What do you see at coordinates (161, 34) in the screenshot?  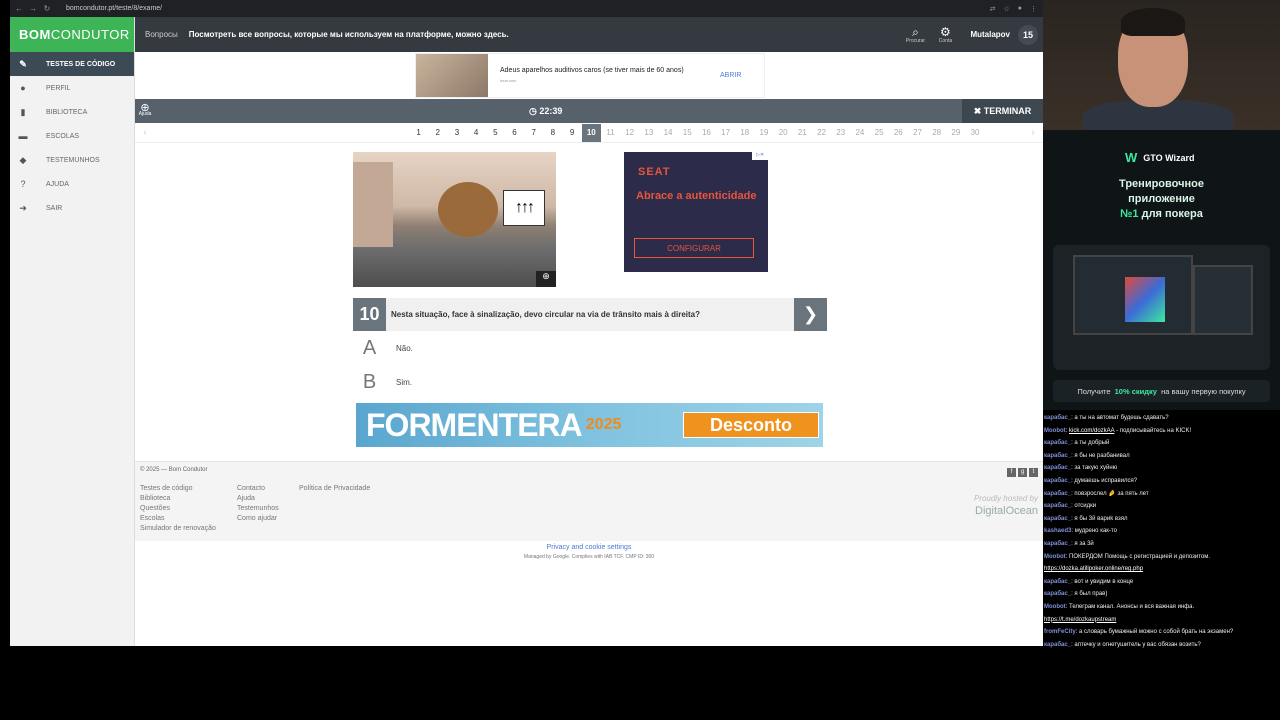 I see `questions-link: Вопросы` at bounding box center [161, 34].